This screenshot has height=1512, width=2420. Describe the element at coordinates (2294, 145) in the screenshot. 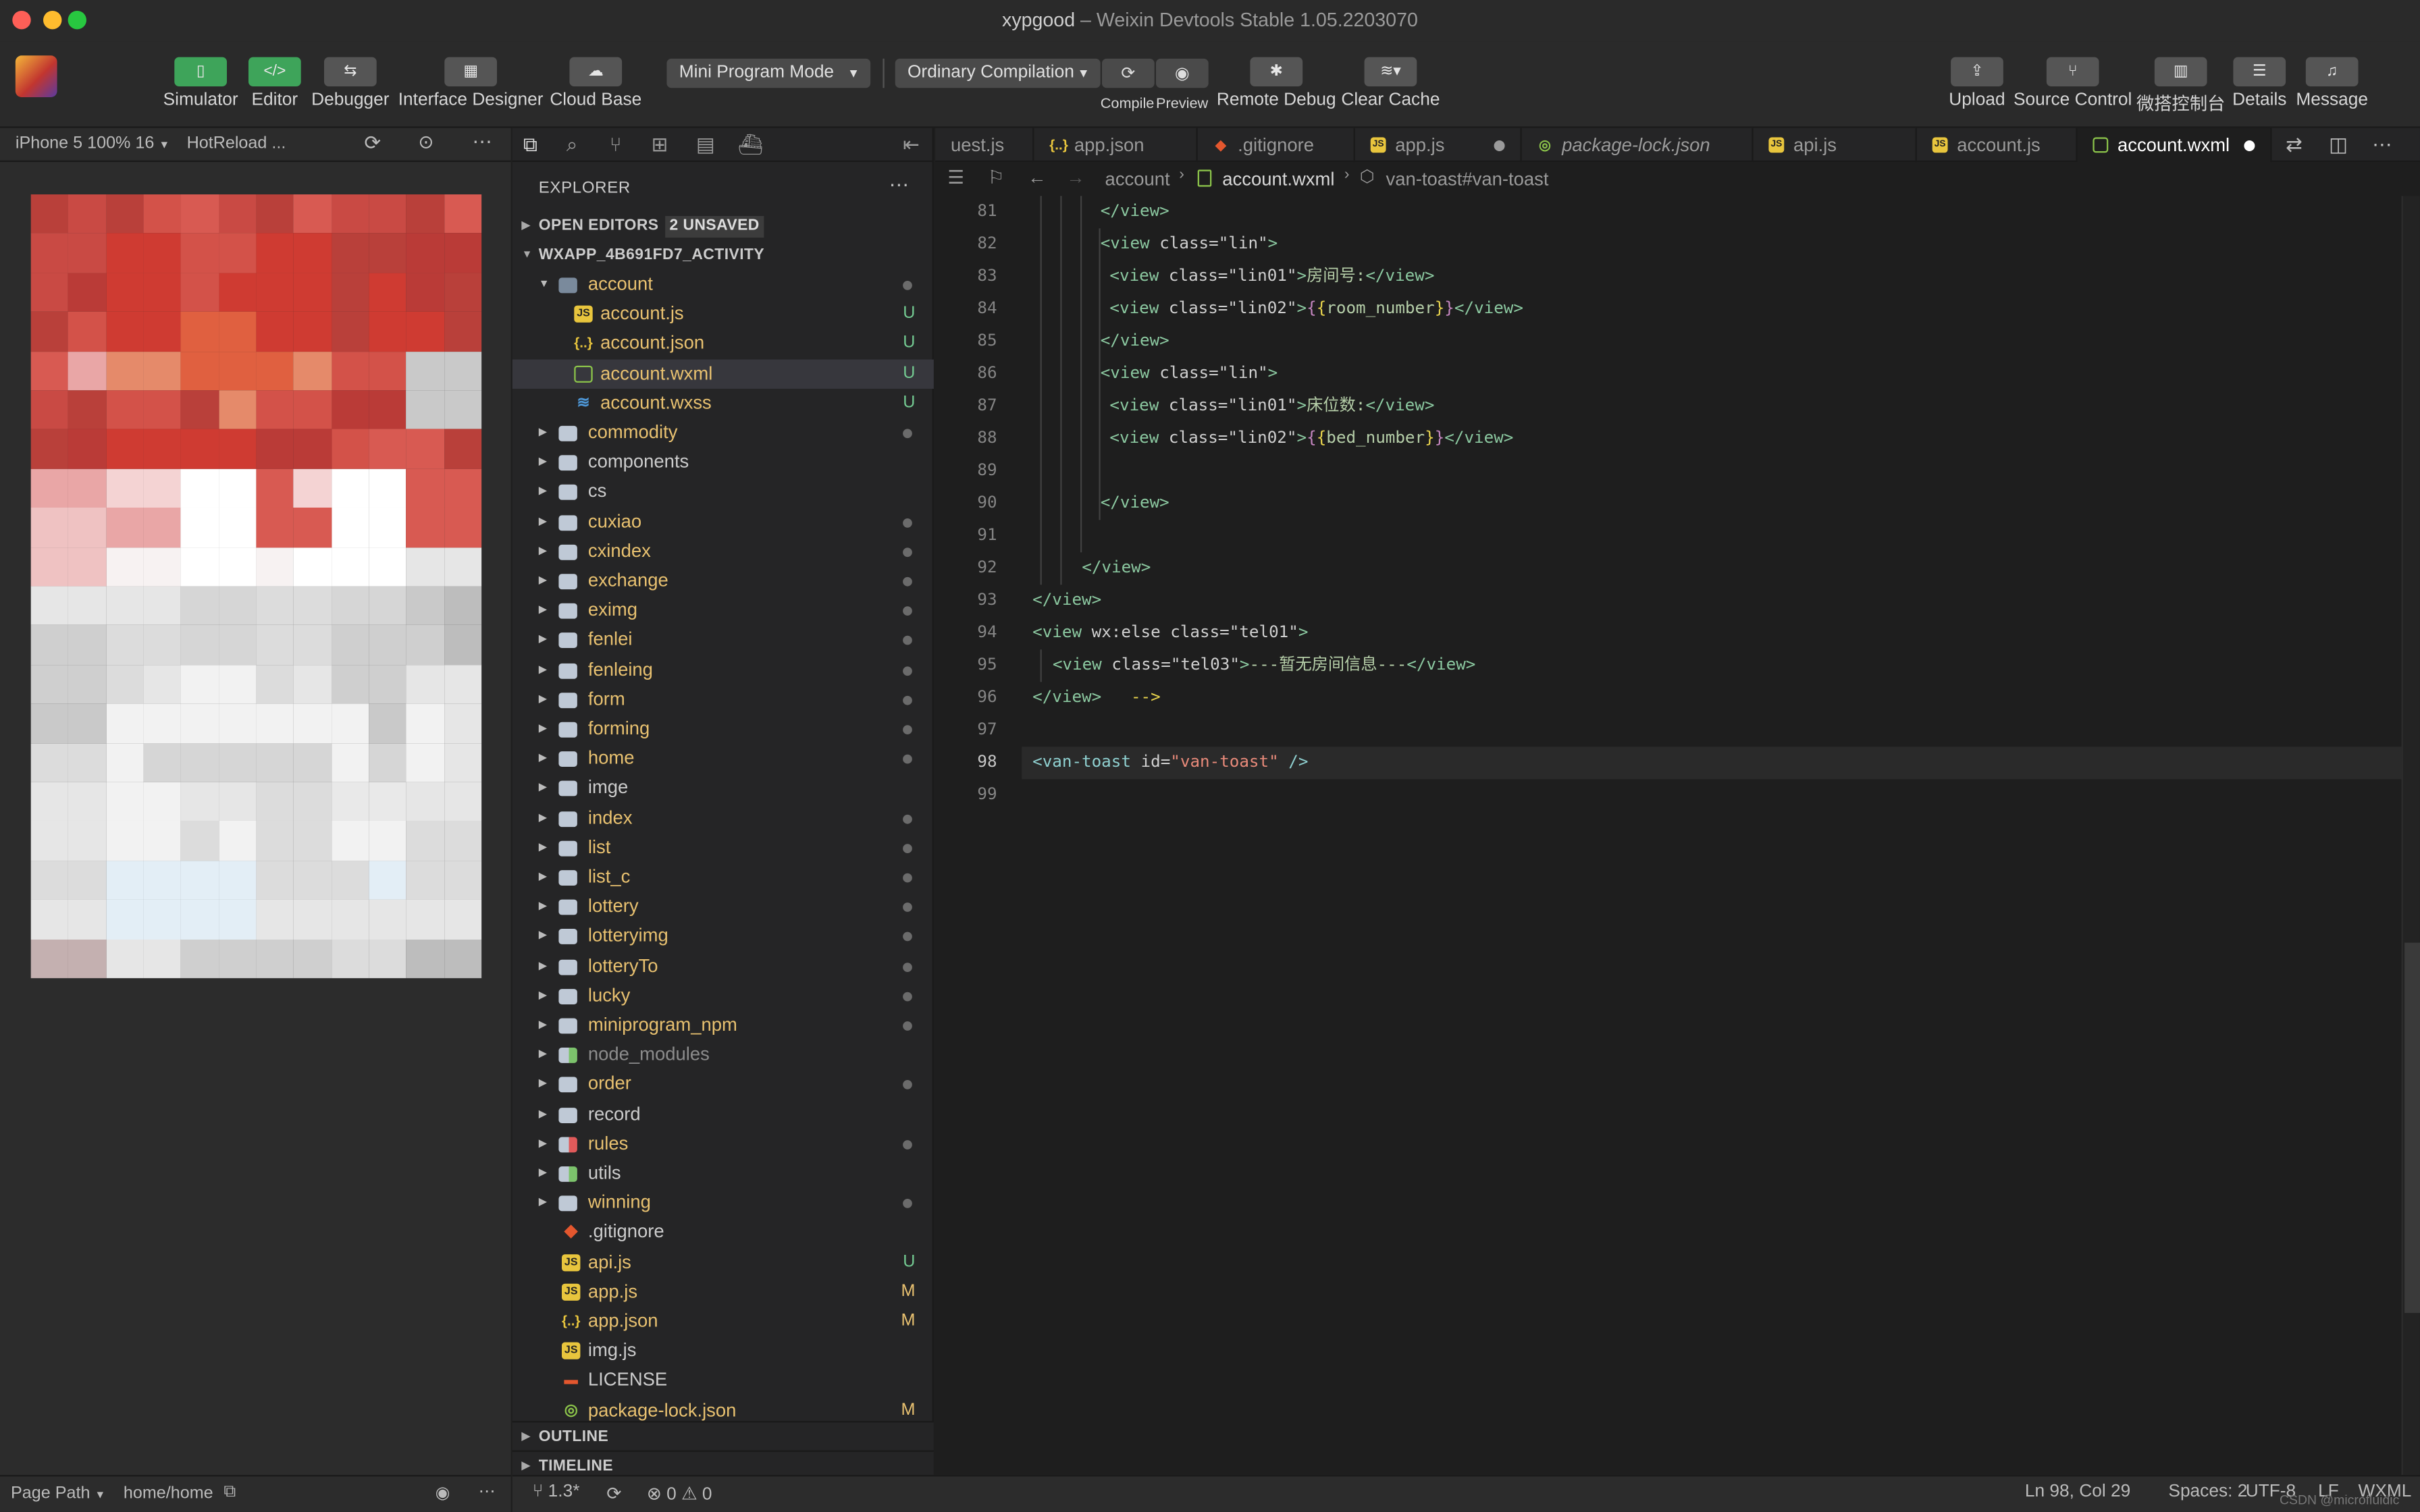

I see `compare-icon: ⇄` at that location.